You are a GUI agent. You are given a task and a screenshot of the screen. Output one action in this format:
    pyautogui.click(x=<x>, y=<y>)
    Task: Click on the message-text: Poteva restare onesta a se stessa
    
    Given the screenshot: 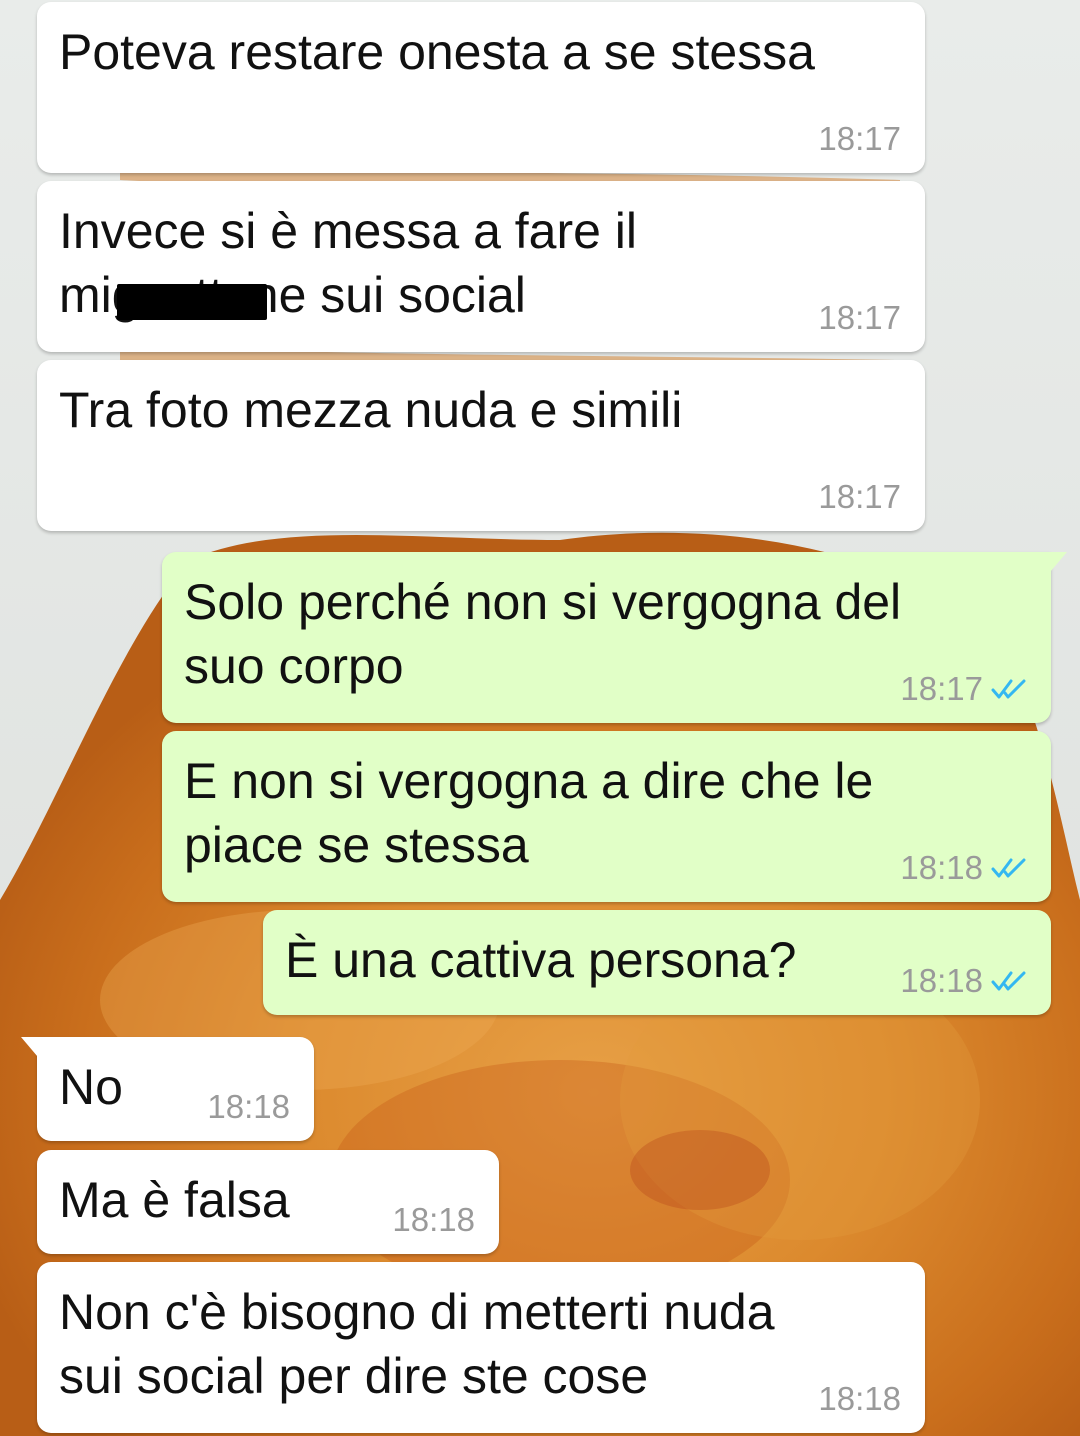 What is the action you would take?
    pyautogui.click(x=437, y=52)
    